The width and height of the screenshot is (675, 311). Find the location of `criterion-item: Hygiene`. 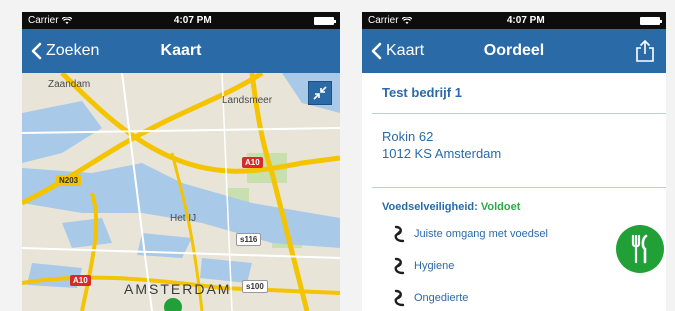

criterion-item: Hygiene is located at coordinates (423, 266).